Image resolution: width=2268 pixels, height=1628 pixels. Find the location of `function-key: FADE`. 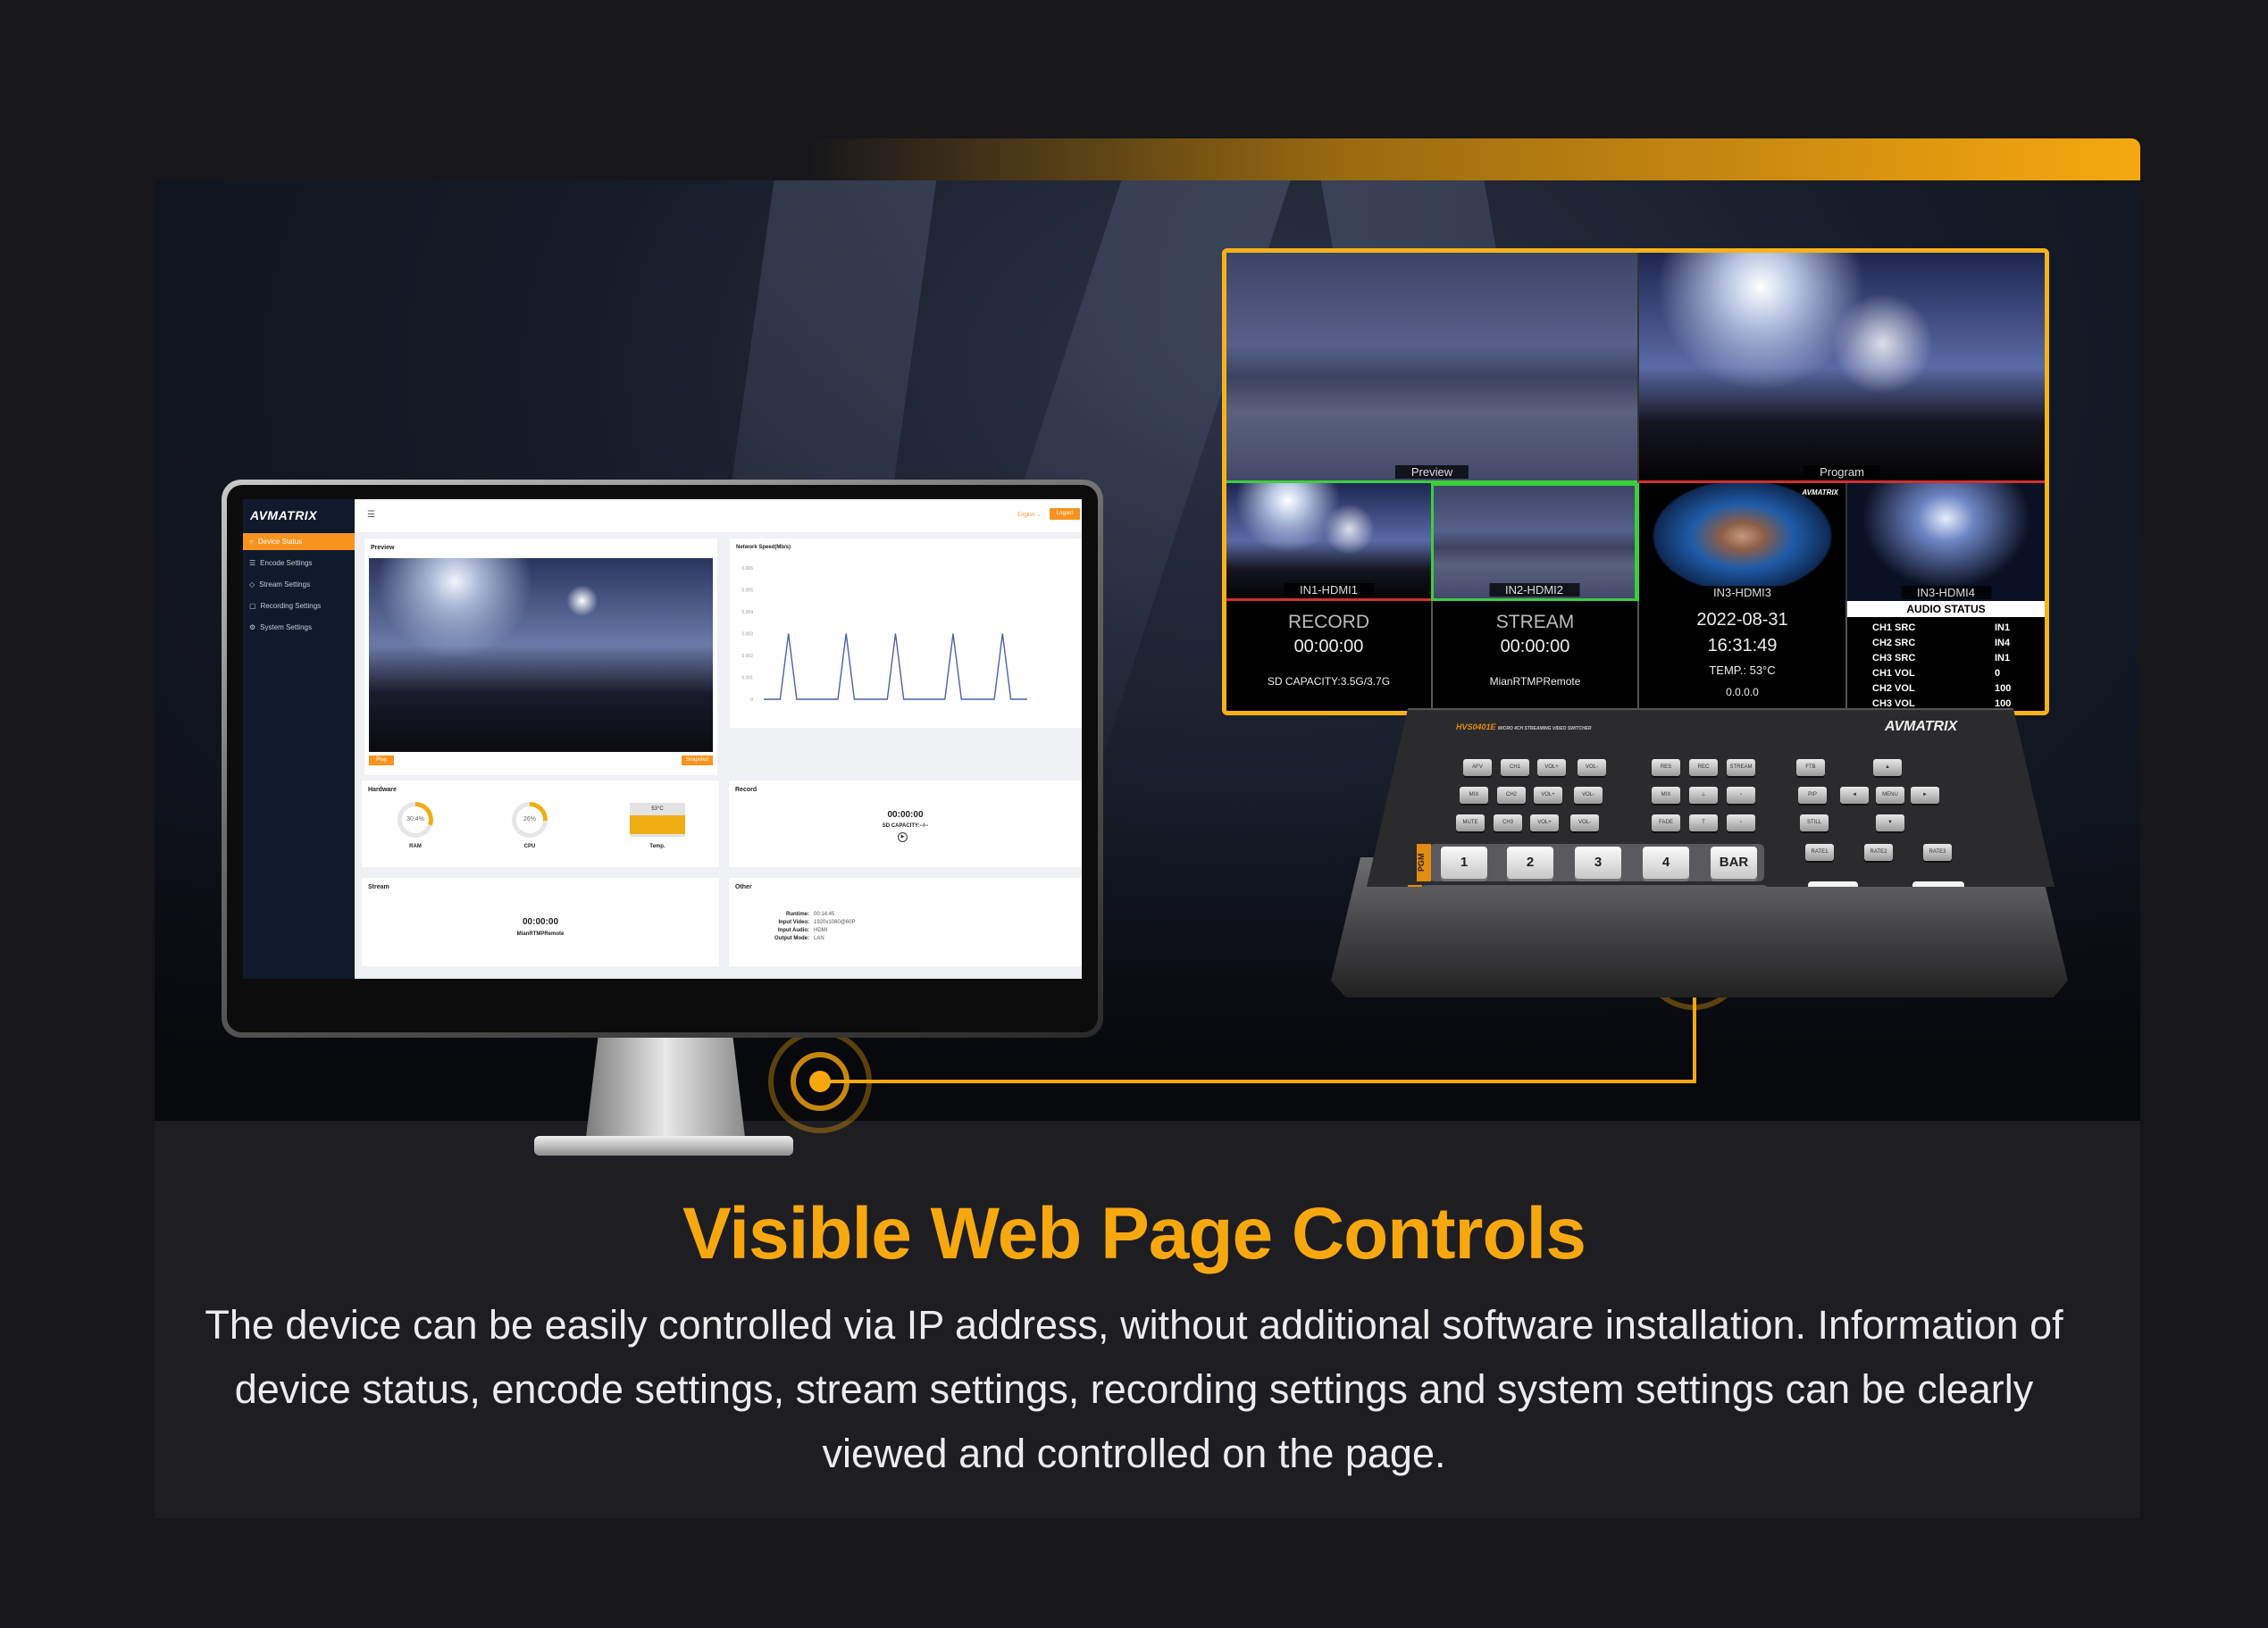

function-key: FADE is located at coordinates (1666, 822).